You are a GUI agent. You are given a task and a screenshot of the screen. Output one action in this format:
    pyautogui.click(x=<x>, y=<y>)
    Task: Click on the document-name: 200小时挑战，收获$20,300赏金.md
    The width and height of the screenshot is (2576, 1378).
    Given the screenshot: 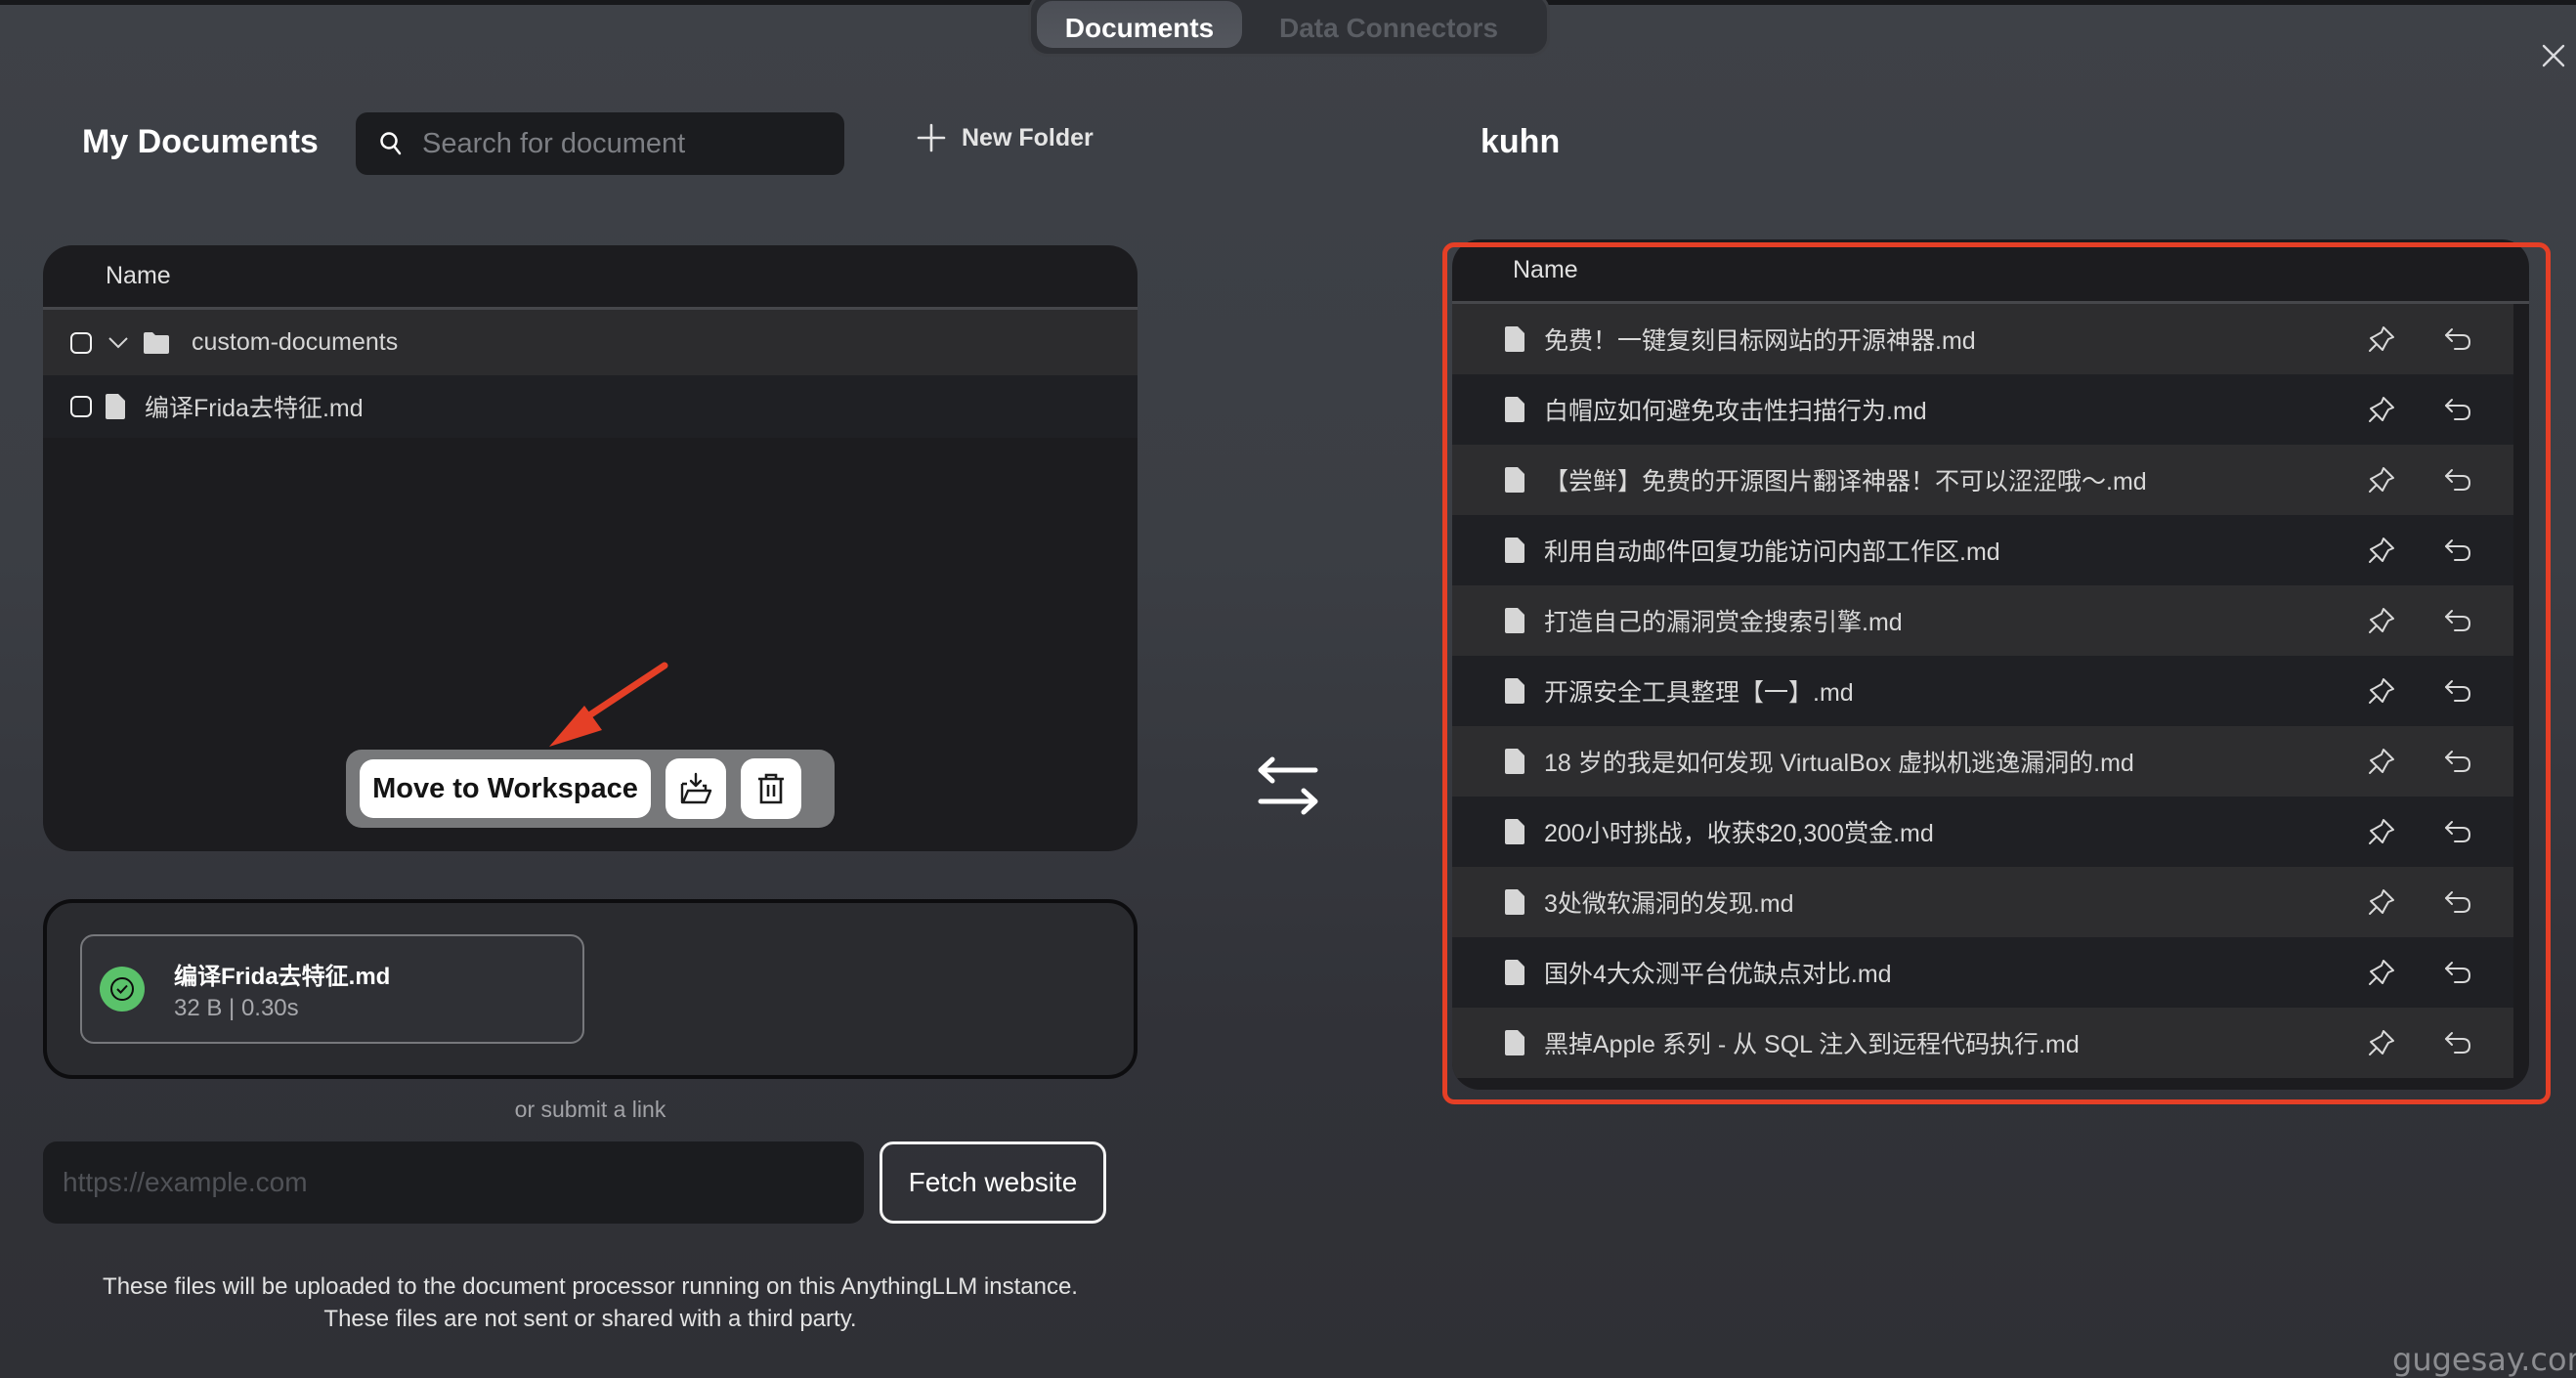 What is the action you would take?
    pyautogui.click(x=1739, y=833)
    